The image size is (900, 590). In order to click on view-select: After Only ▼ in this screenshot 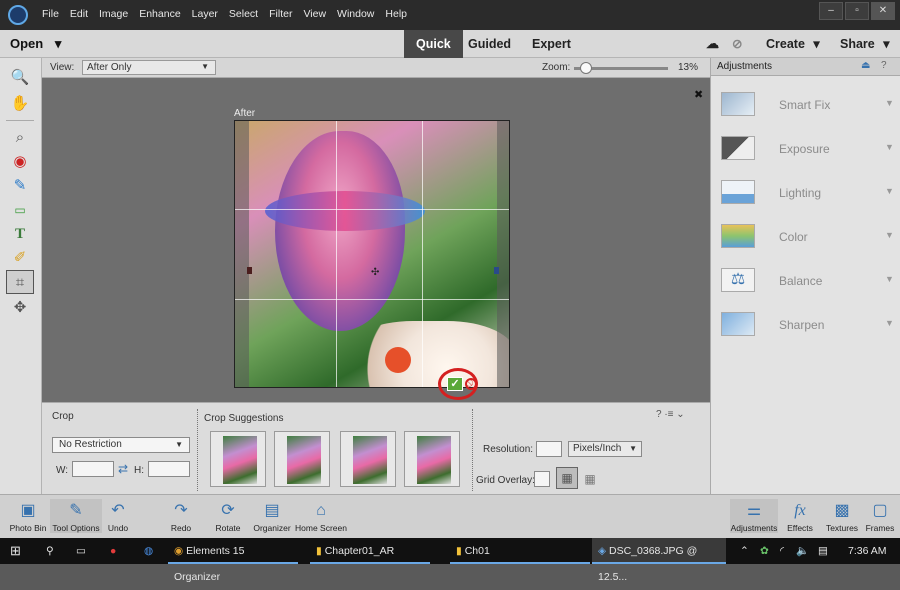, I will do `click(149, 67)`.